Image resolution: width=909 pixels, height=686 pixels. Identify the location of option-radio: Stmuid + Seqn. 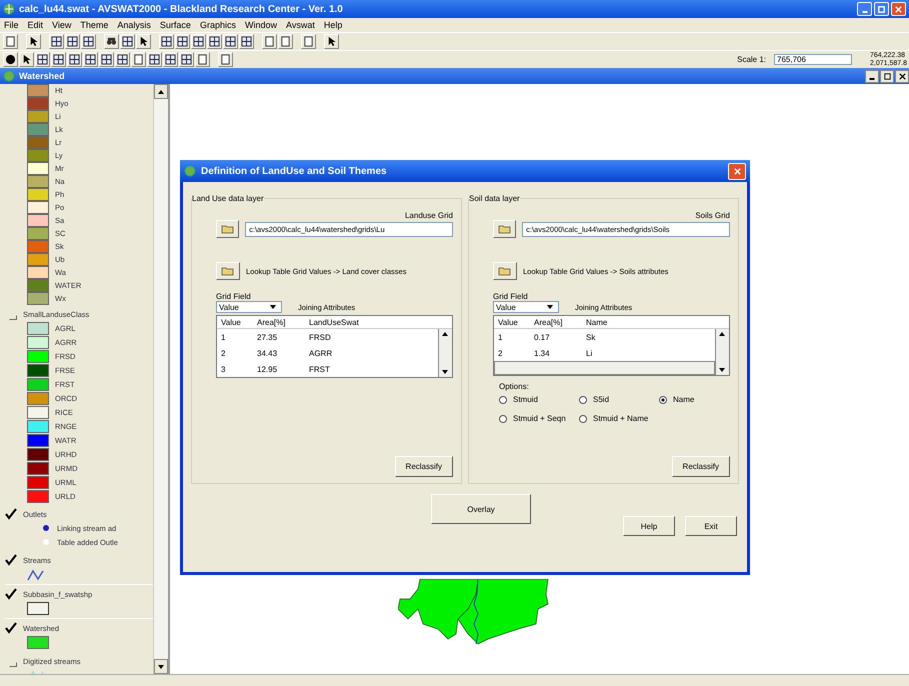
(539, 418).